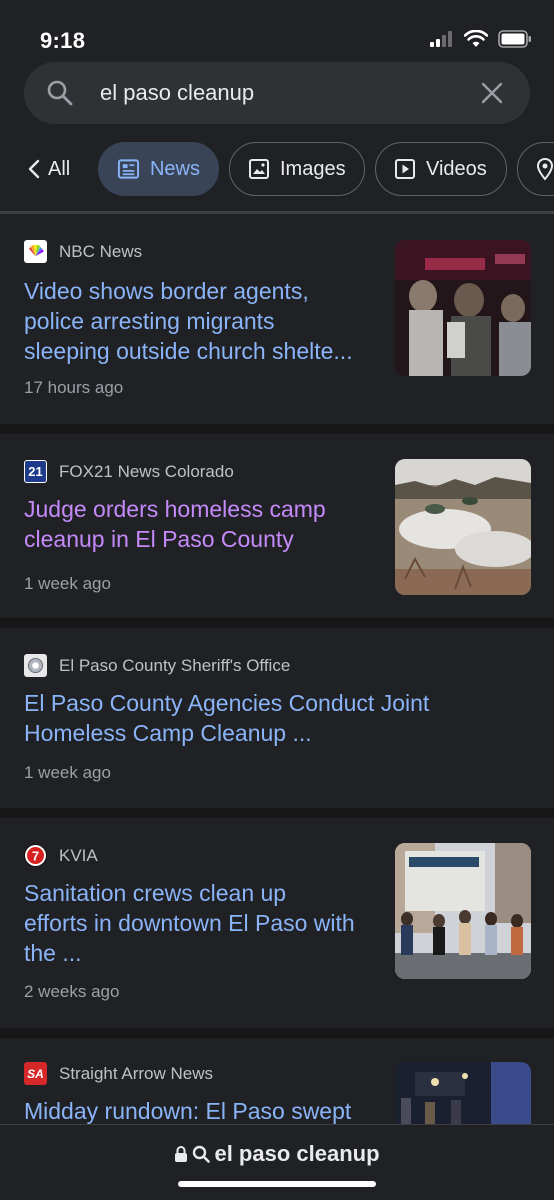  I want to click on headline-line: Midday rundown: El Paso swept, so click(188, 1111).